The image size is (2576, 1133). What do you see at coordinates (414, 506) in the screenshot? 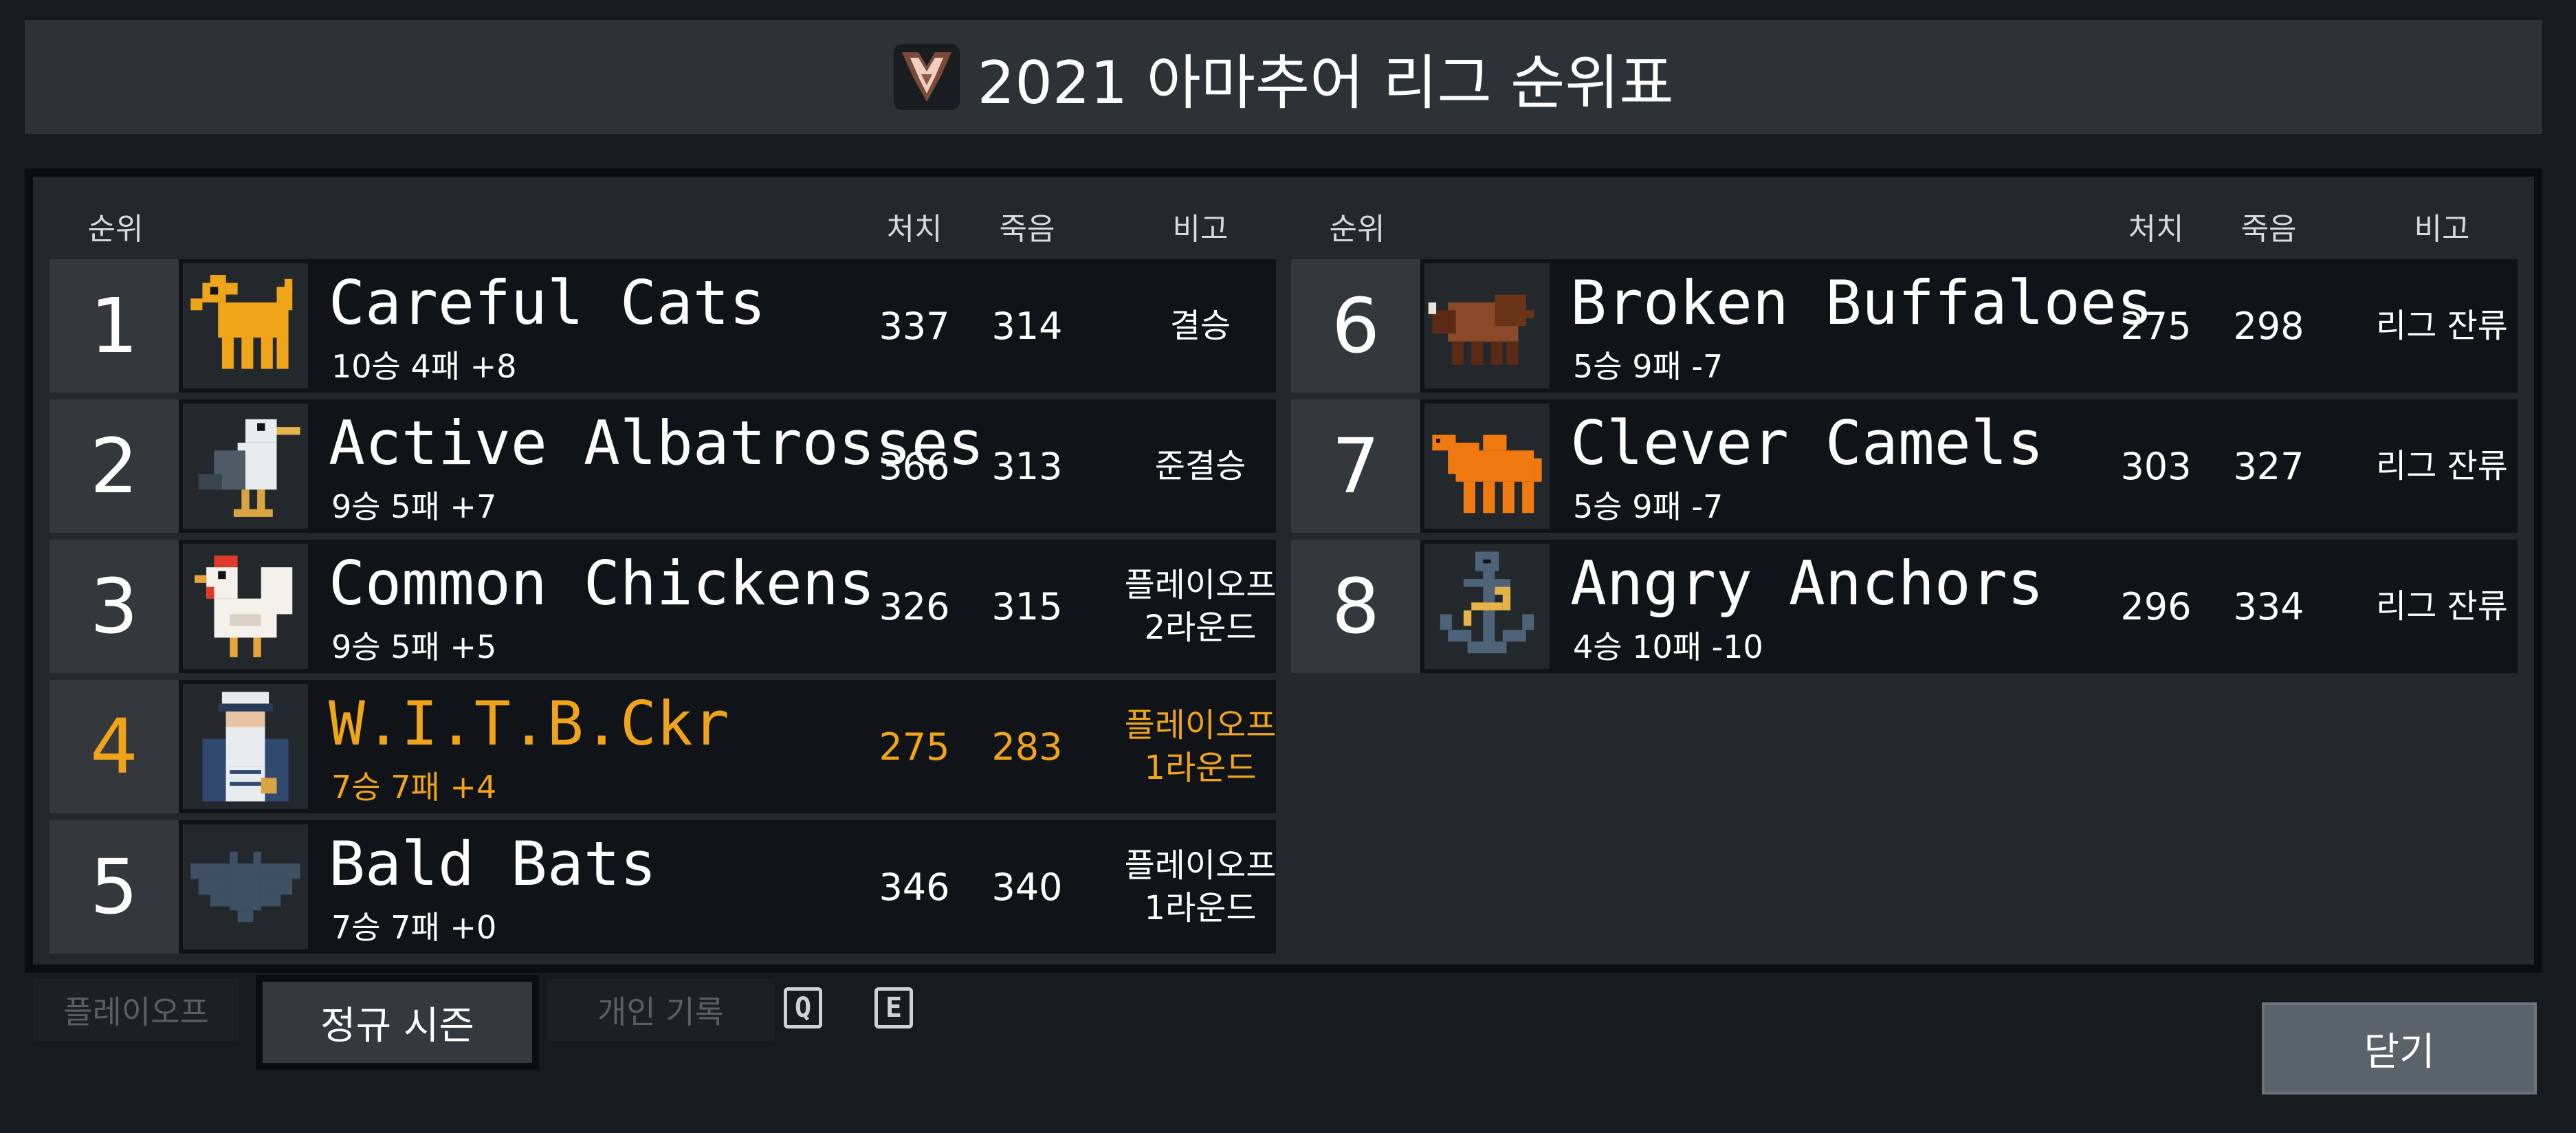
I see `team-record: 9승 5패 +7` at bounding box center [414, 506].